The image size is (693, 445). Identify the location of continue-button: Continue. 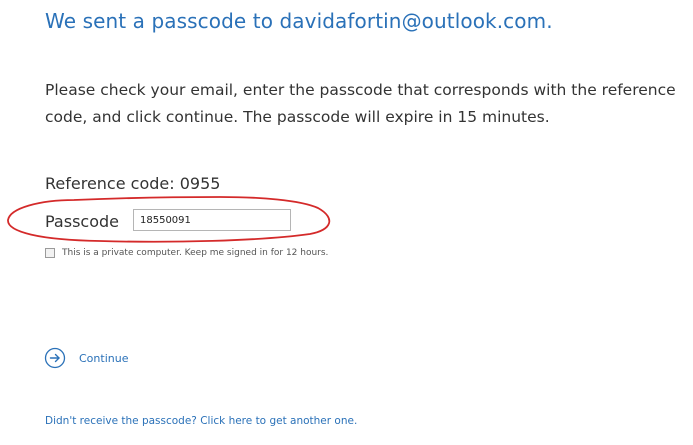
(86, 358).